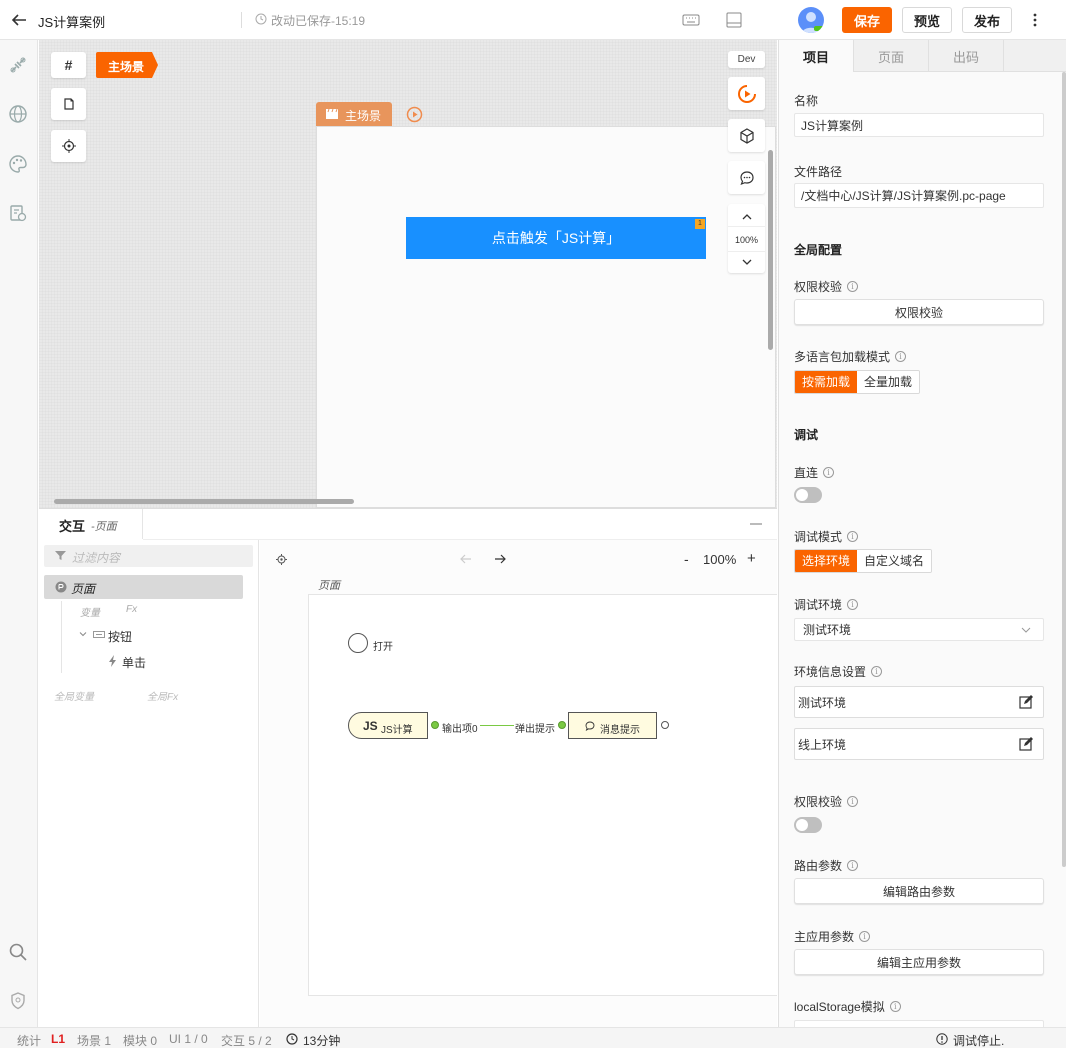 The width and height of the screenshot is (1066, 1048). I want to click on component-button, so click(746, 135).